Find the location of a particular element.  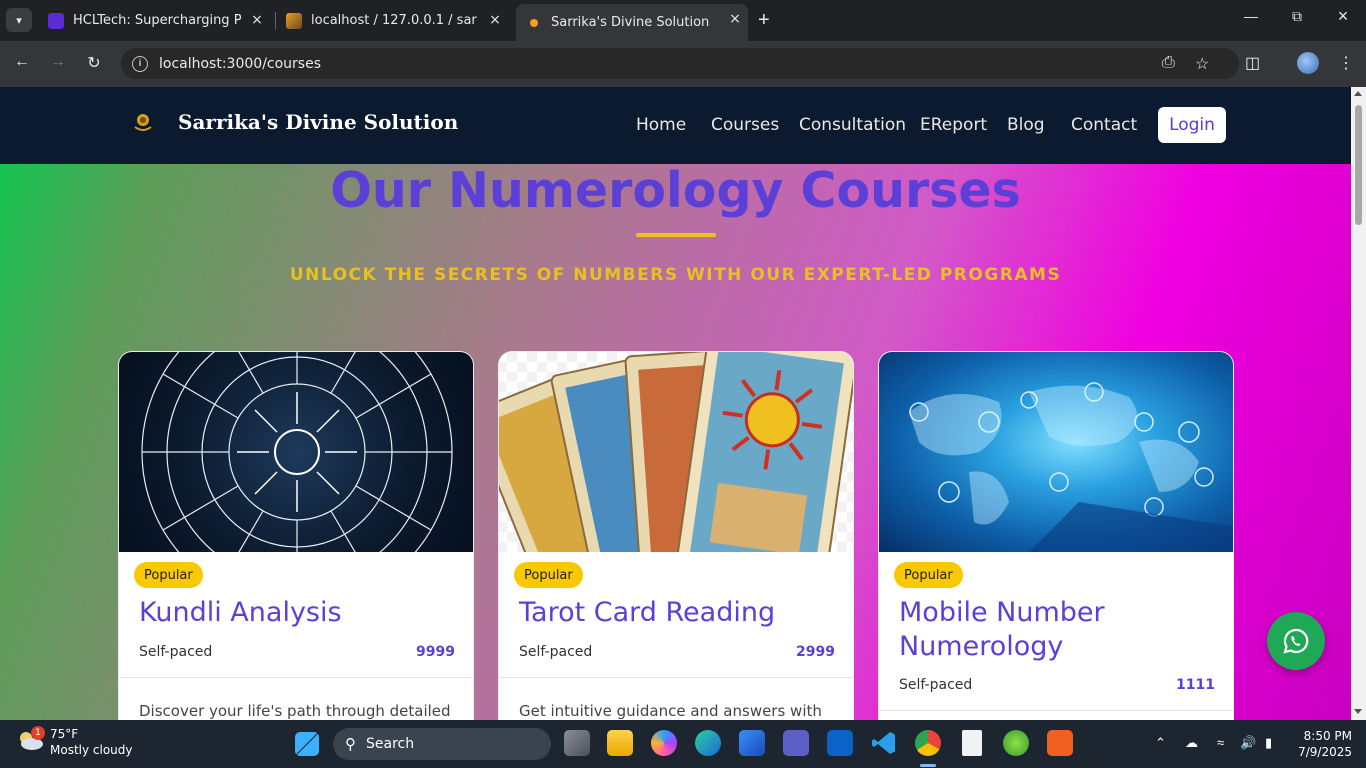

hcltech-favicon-icon is located at coordinates (56, 20).